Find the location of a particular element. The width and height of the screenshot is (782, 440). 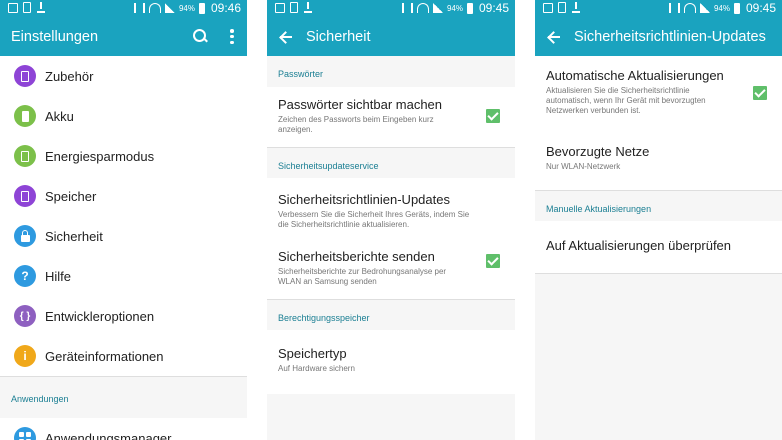

apps-icon is located at coordinates (25, 433).